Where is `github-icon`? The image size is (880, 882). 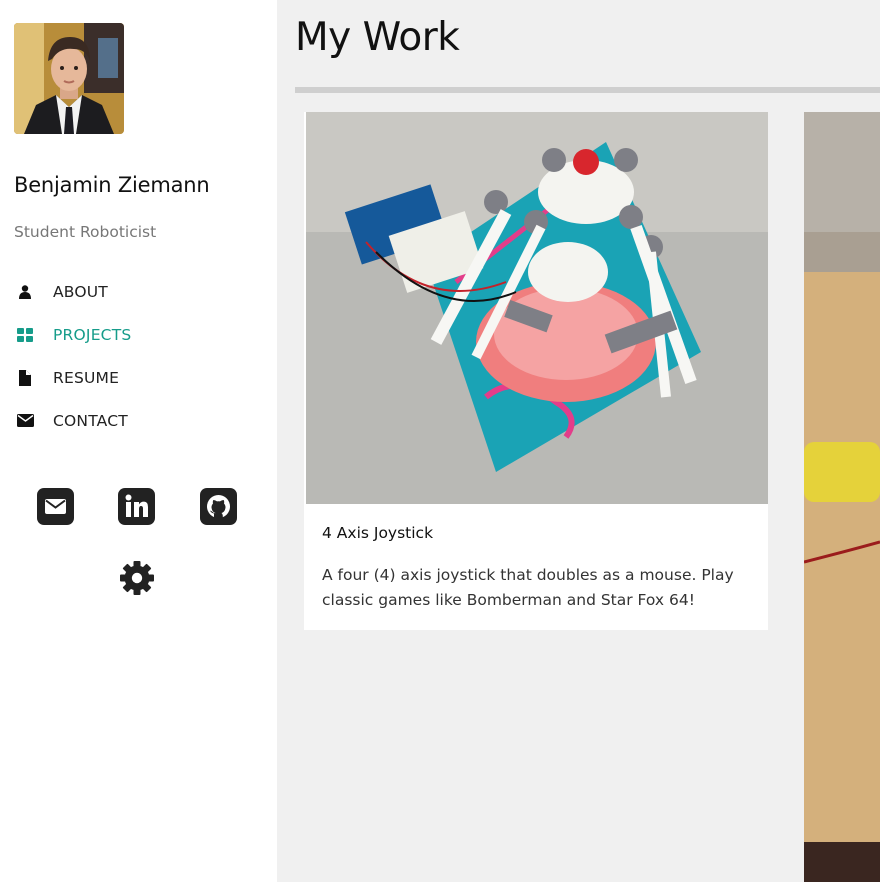
github-icon is located at coordinates (218, 506).